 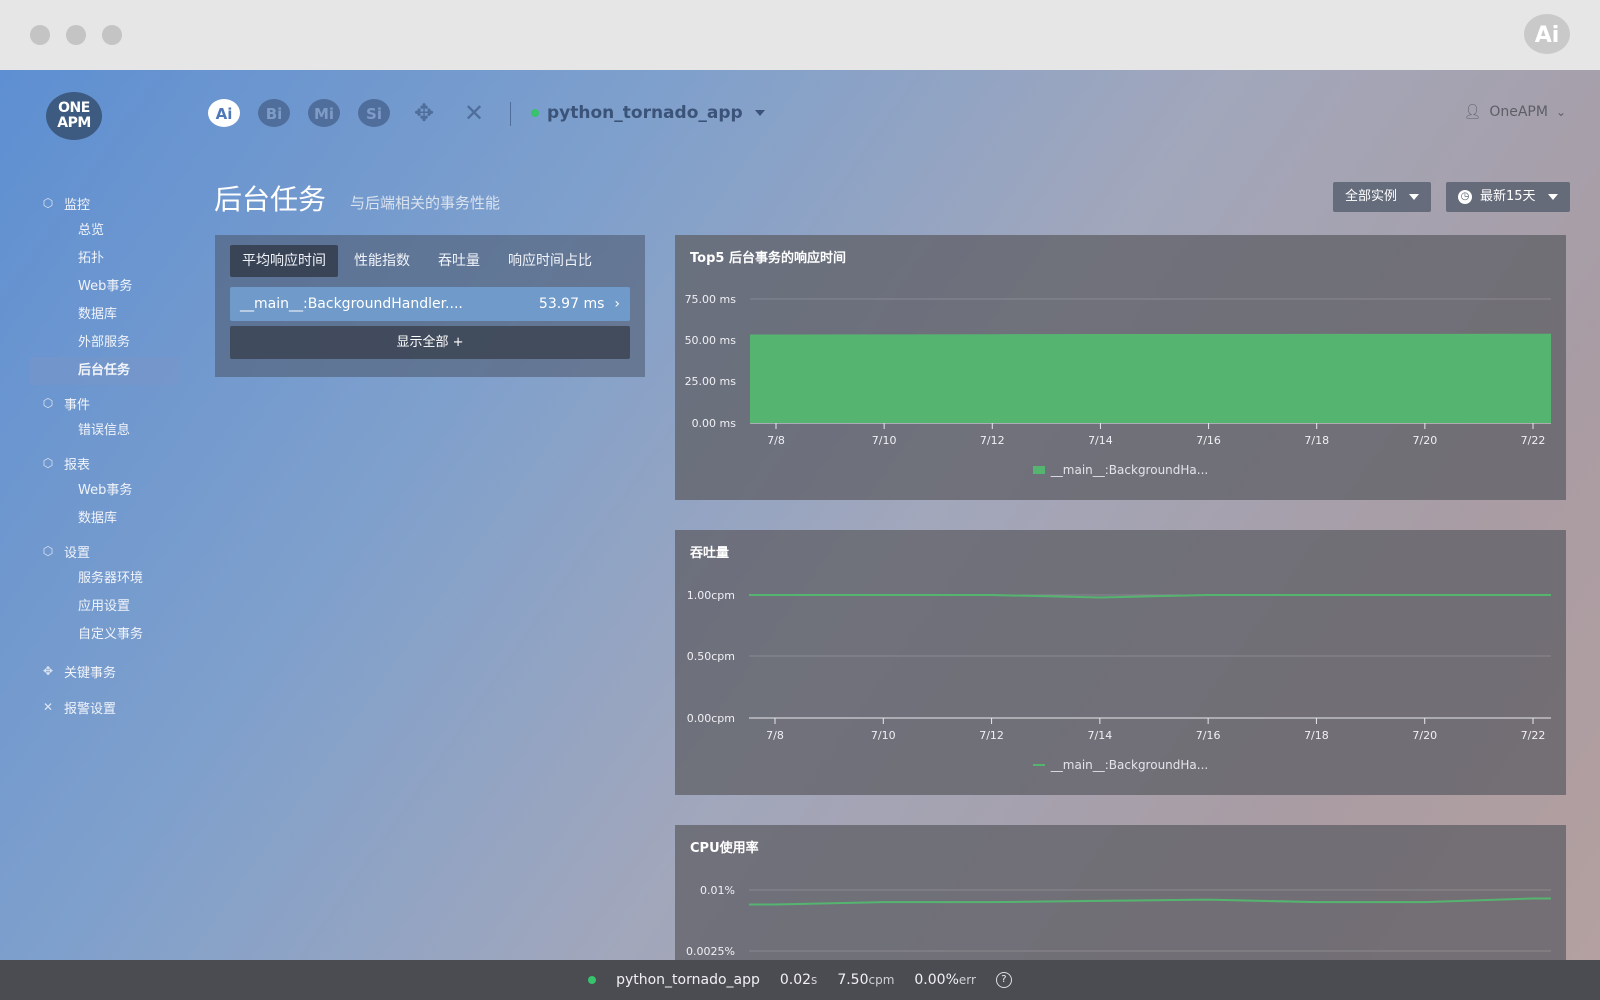 What do you see at coordinates (1208, 735) in the screenshot?
I see `x-tick-label: 7/16` at bounding box center [1208, 735].